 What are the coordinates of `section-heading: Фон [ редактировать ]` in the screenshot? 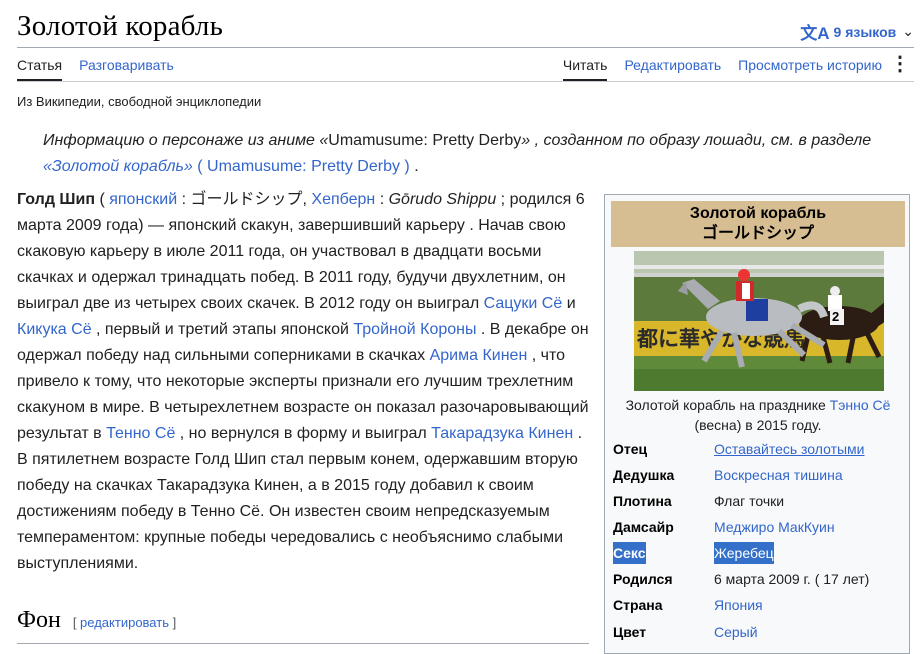 It's located at (96, 620).